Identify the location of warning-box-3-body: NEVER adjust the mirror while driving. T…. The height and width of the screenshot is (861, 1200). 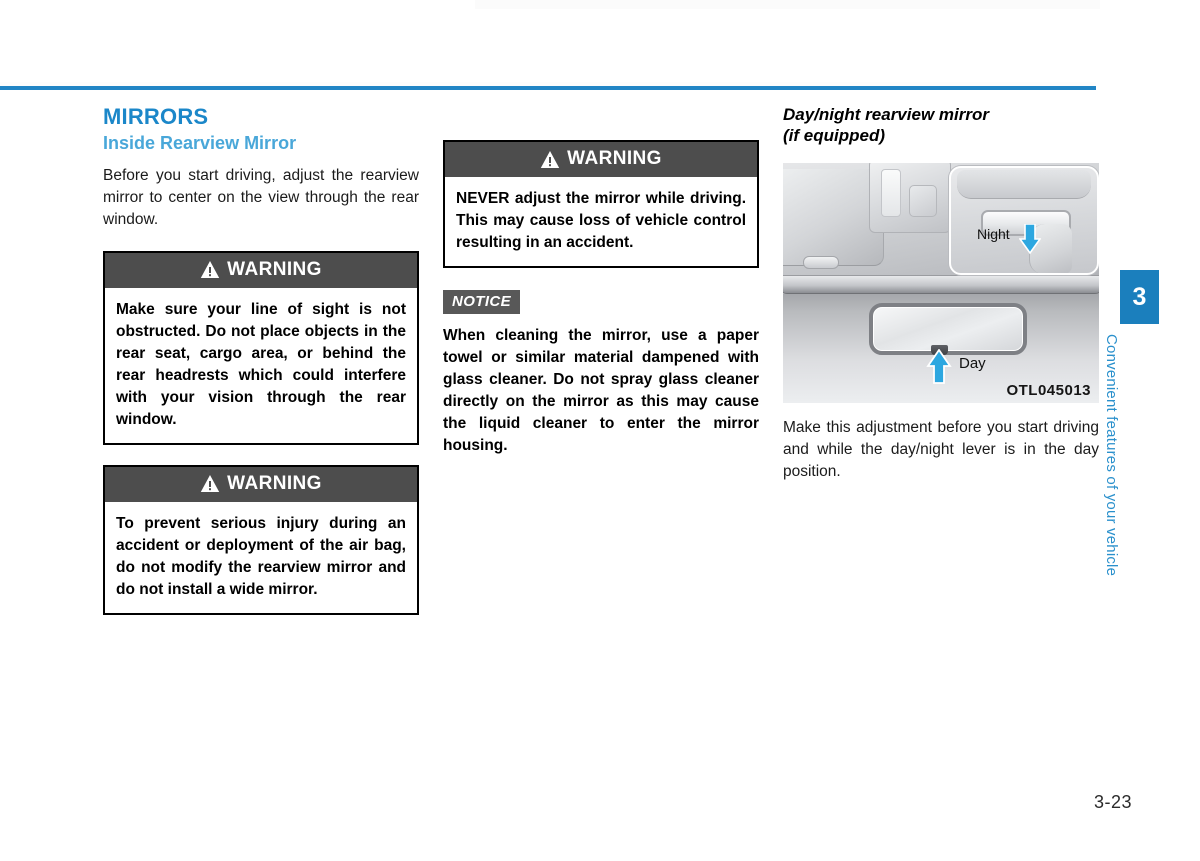
(601, 220).